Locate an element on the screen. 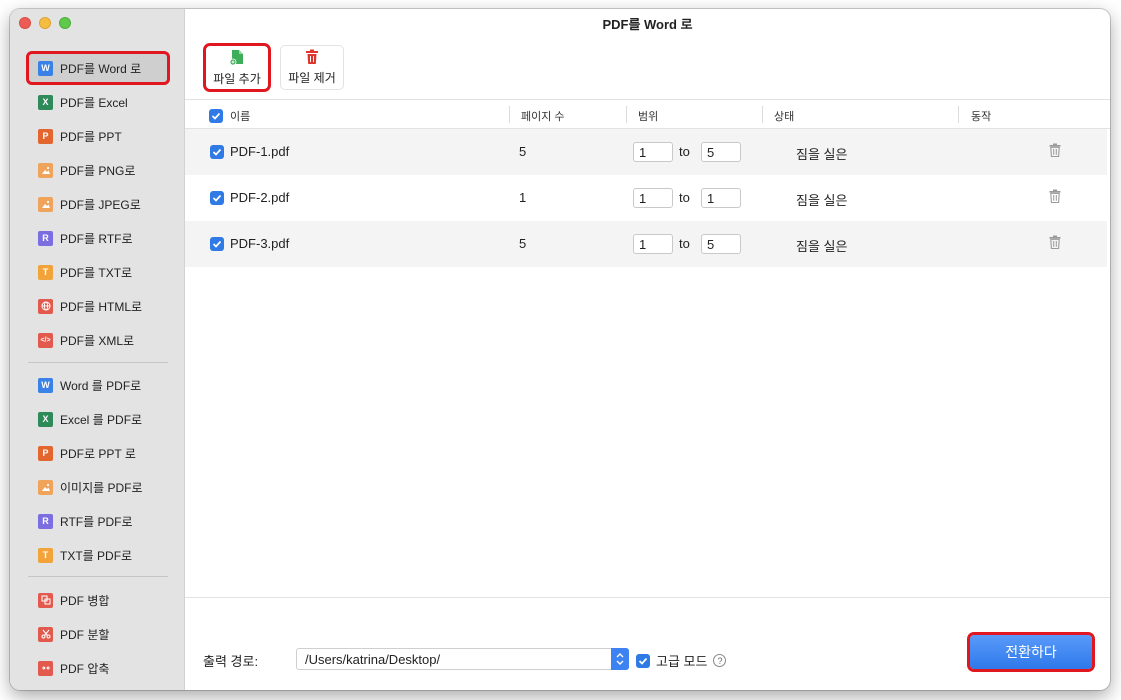 This screenshot has height=700, width=1121. sidebar-item-label: PDF를 HTML로 is located at coordinates (101, 306).